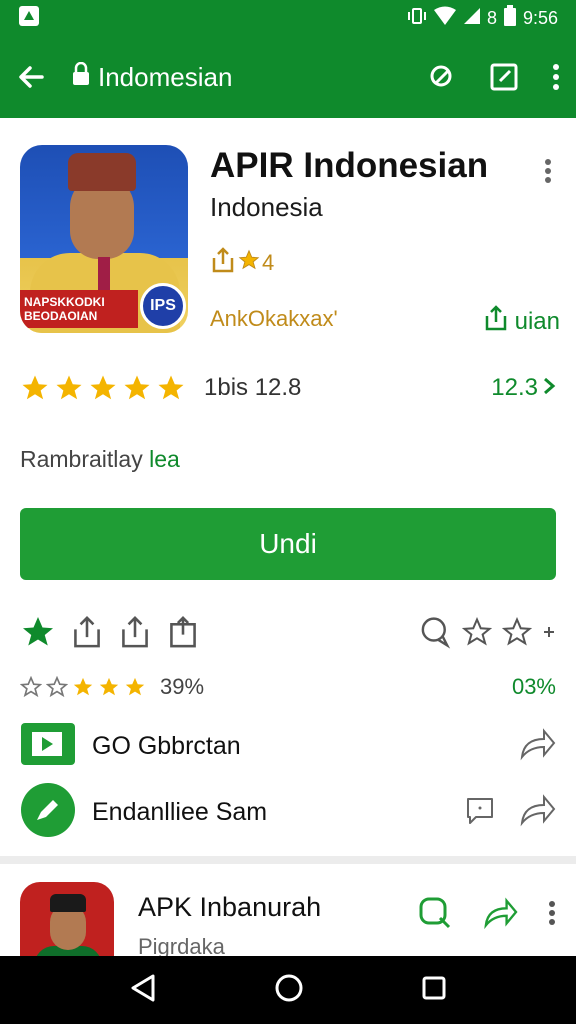 The image size is (576, 1024). What do you see at coordinates (48, 812) in the screenshot?
I see `edit-circle-icon` at bounding box center [48, 812].